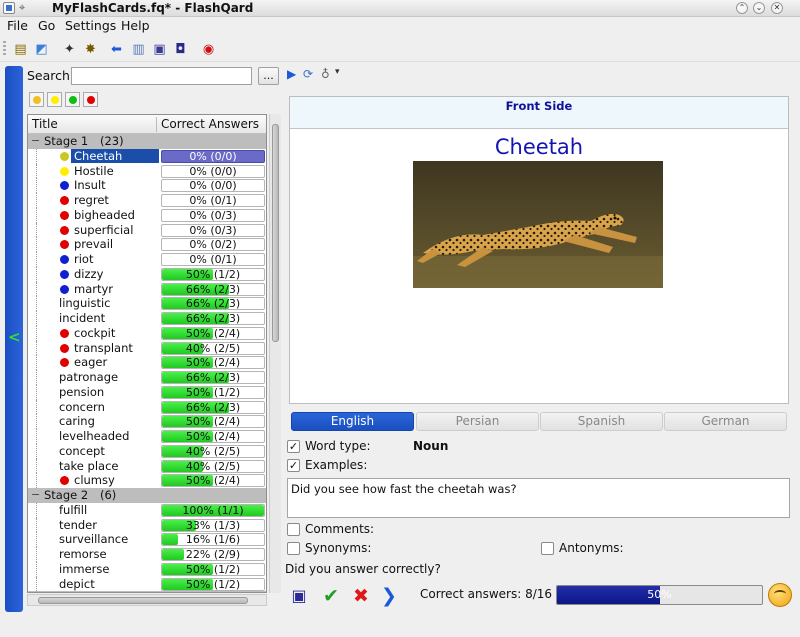  What do you see at coordinates (325, 74) in the screenshot?
I see `lightbulb-icon: ♁` at bounding box center [325, 74].